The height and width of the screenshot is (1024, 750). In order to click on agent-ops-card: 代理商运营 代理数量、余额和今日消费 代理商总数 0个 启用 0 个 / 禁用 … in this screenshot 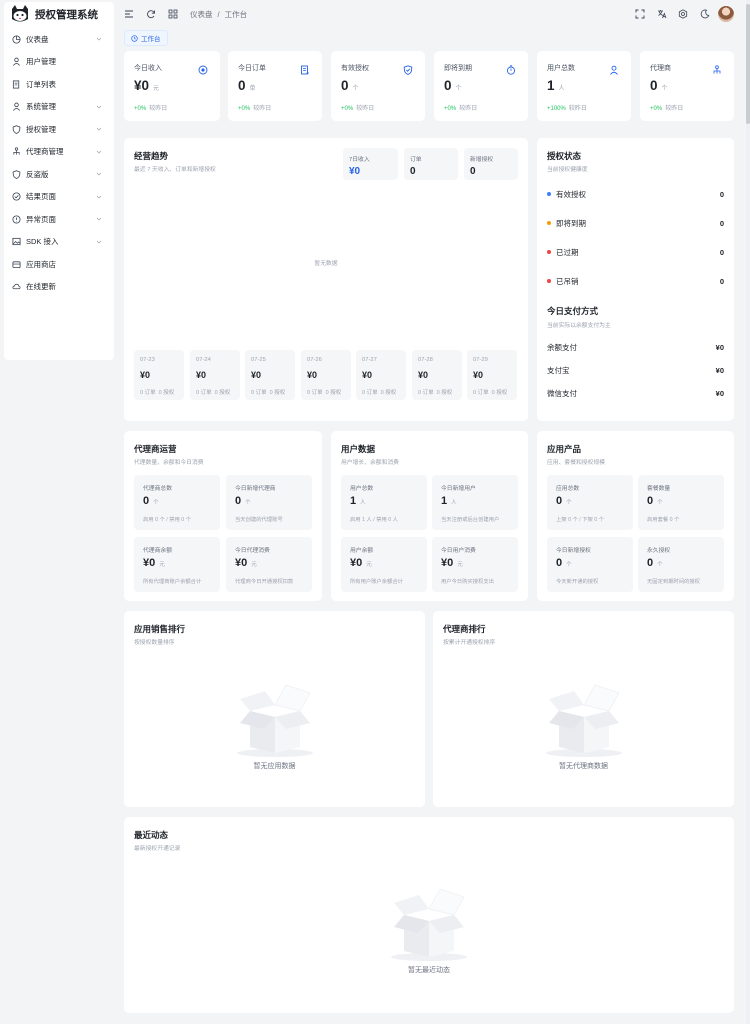, I will do `click(223, 516)`.